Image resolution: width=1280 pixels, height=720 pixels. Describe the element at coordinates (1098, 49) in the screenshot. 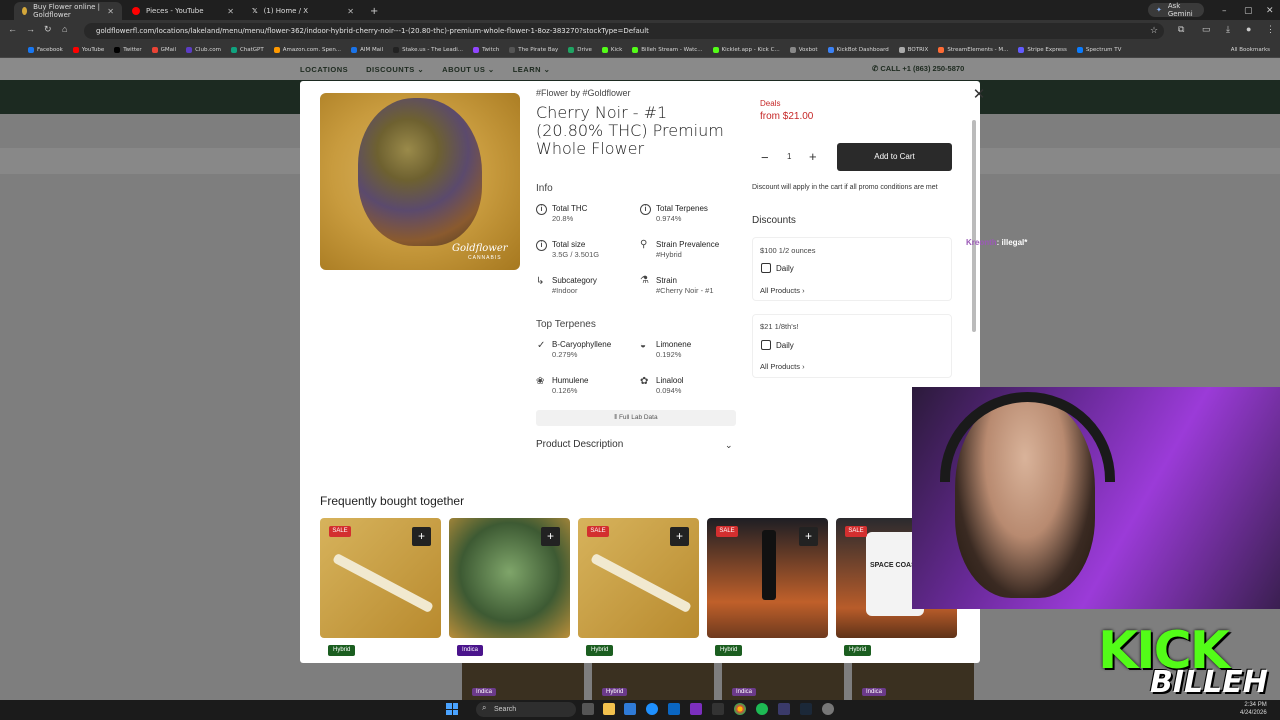

I see `bookmark-item: Spectrum TV` at that location.